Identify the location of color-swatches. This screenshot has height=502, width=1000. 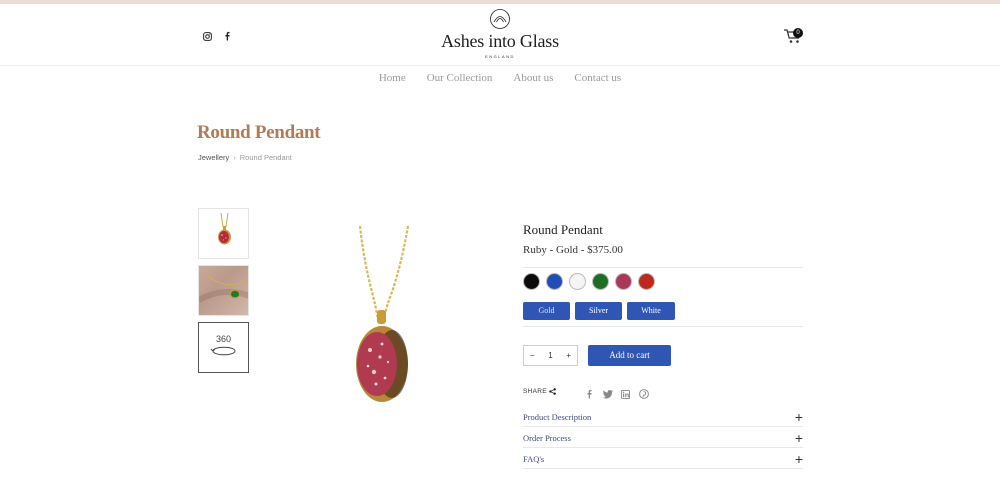
(589, 281).